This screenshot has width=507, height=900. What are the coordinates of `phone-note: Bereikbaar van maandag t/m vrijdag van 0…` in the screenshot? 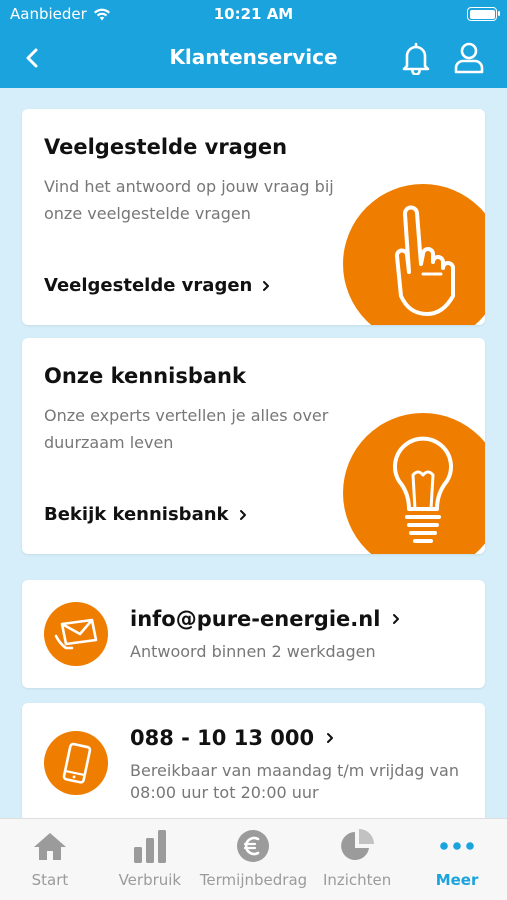 It's located at (294, 781).